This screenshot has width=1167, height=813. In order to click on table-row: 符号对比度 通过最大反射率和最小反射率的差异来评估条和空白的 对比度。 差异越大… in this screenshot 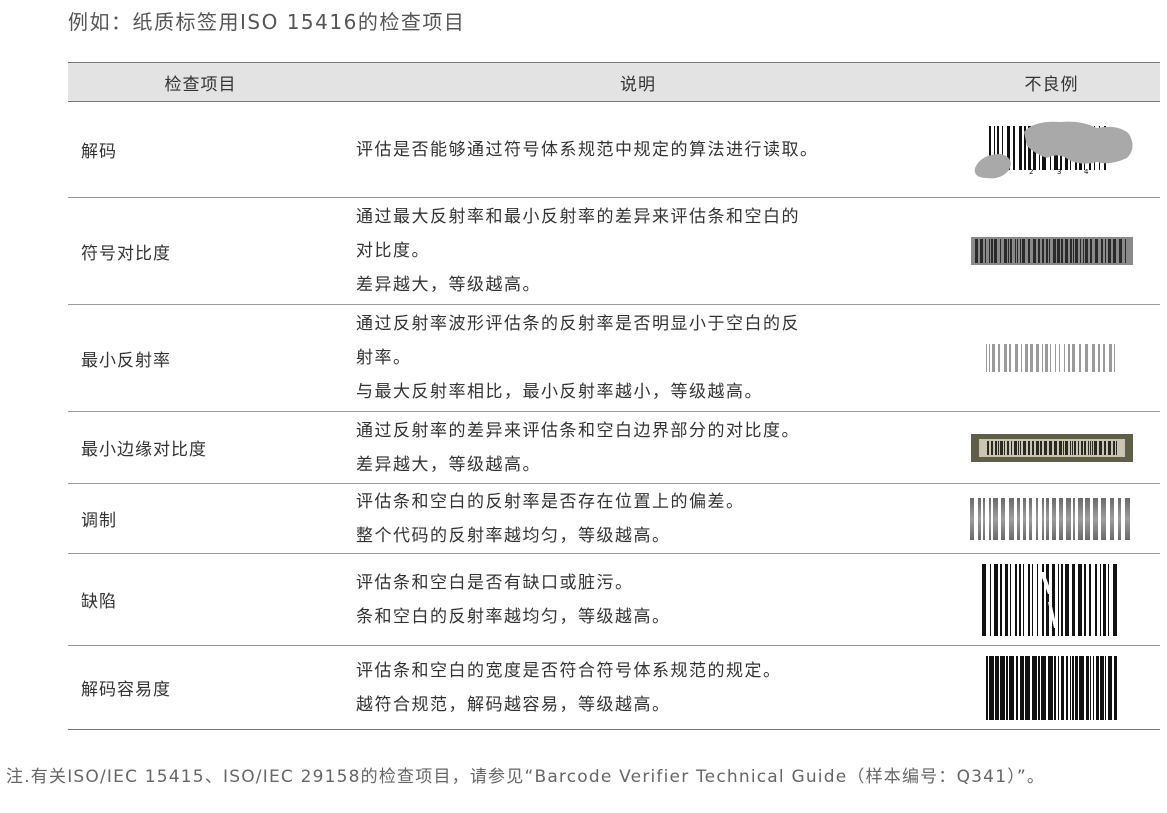, I will do `click(614, 251)`.